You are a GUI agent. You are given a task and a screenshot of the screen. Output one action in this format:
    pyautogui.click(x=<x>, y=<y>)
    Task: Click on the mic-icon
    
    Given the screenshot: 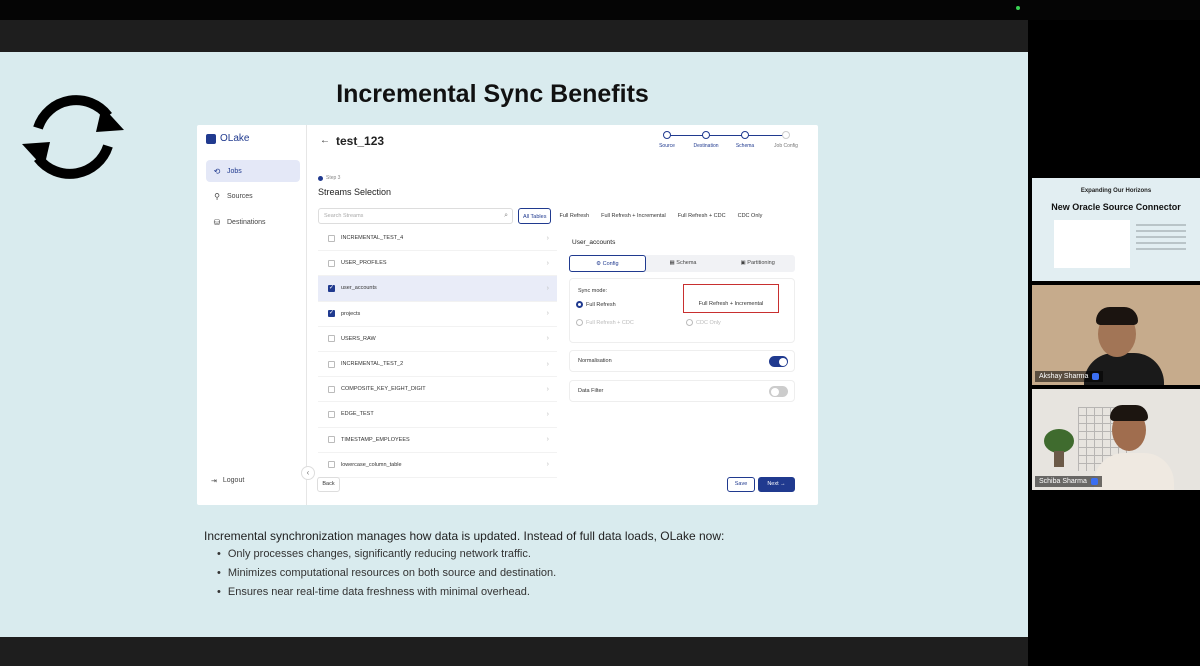 What is the action you would take?
    pyautogui.click(x=1094, y=481)
    